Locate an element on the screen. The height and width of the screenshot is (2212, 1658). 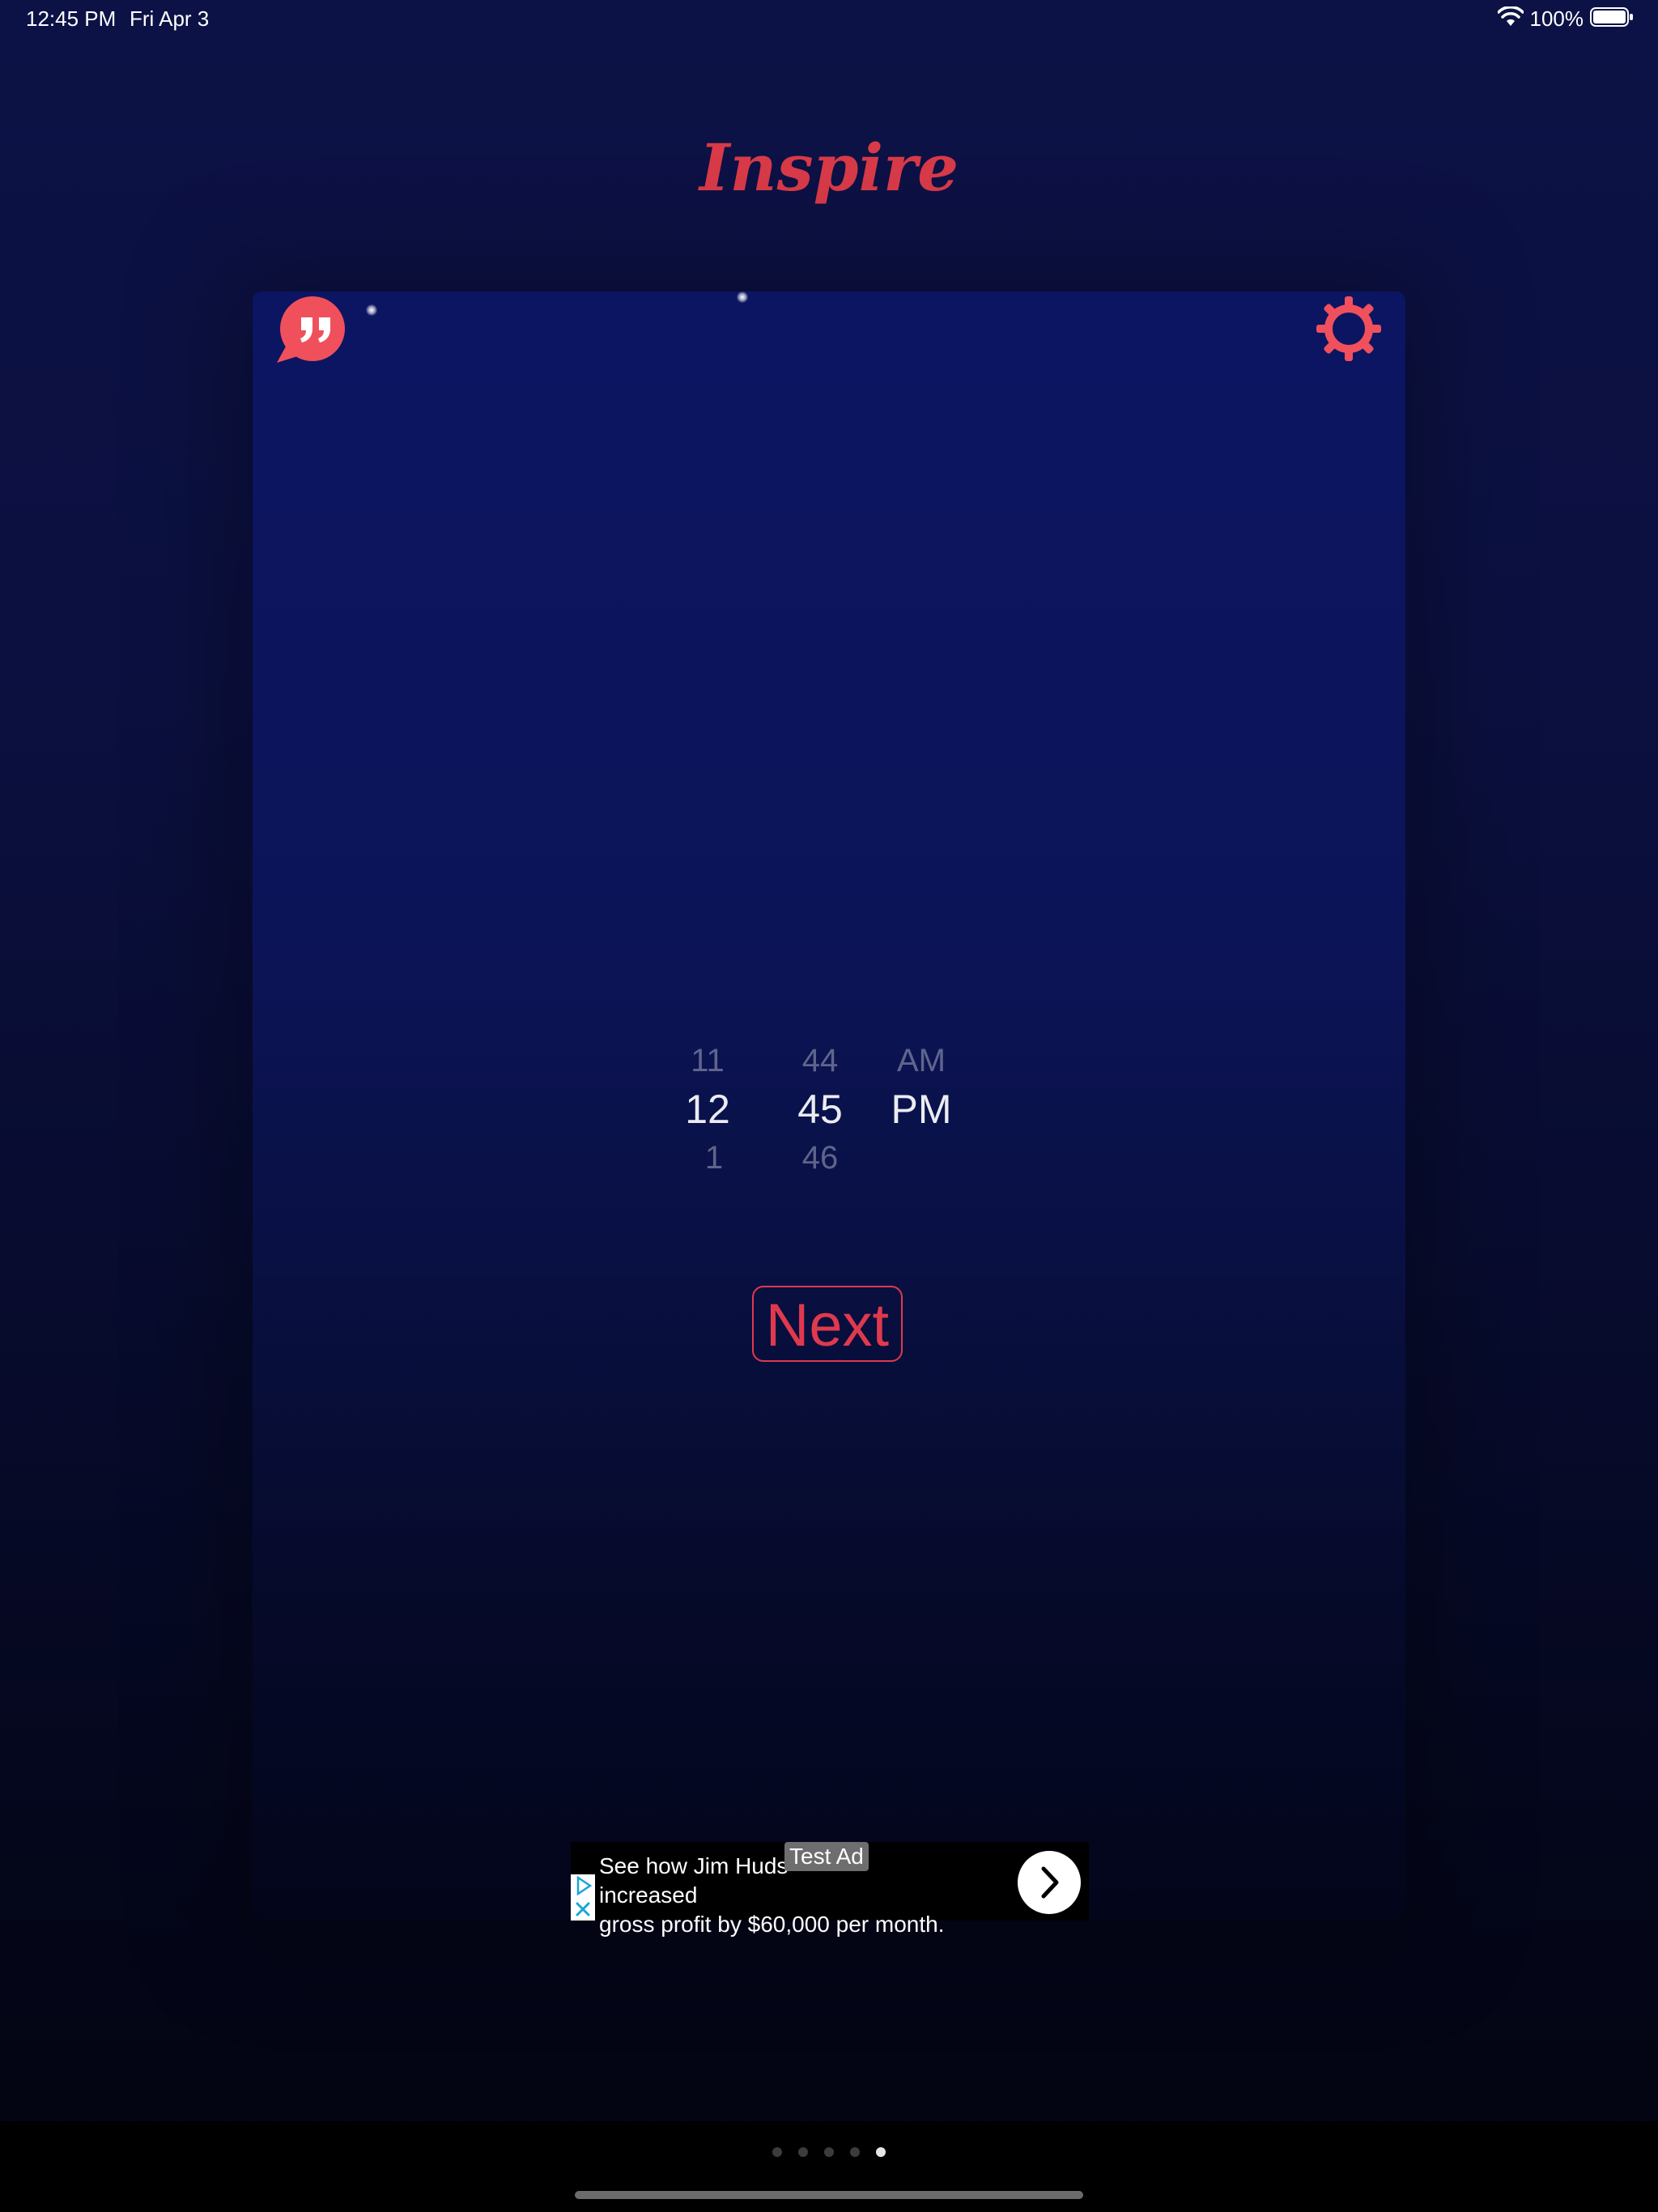
gear-icon is located at coordinates (1349, 331).